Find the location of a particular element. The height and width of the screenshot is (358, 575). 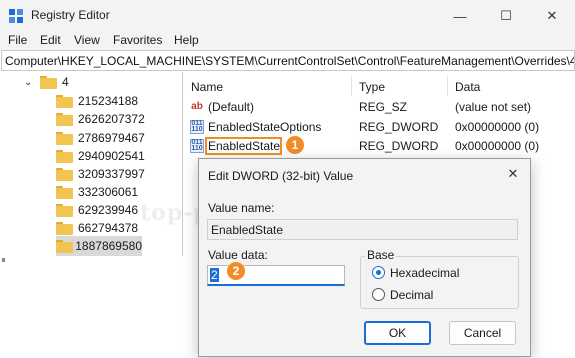

chevron-down-icon: ⌄ is located at coordinates (29, 82).